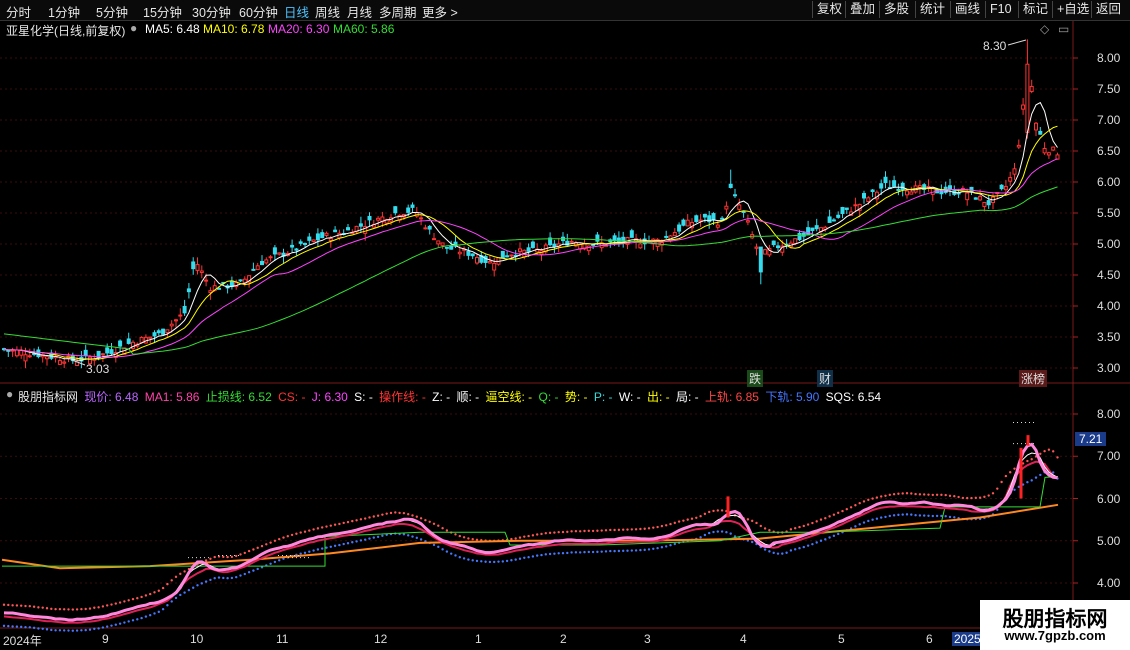  What do you see at coordinates (755, 378) in the screenshot?
I see `marker-fall: 跌` at bounding box center [755, 378].